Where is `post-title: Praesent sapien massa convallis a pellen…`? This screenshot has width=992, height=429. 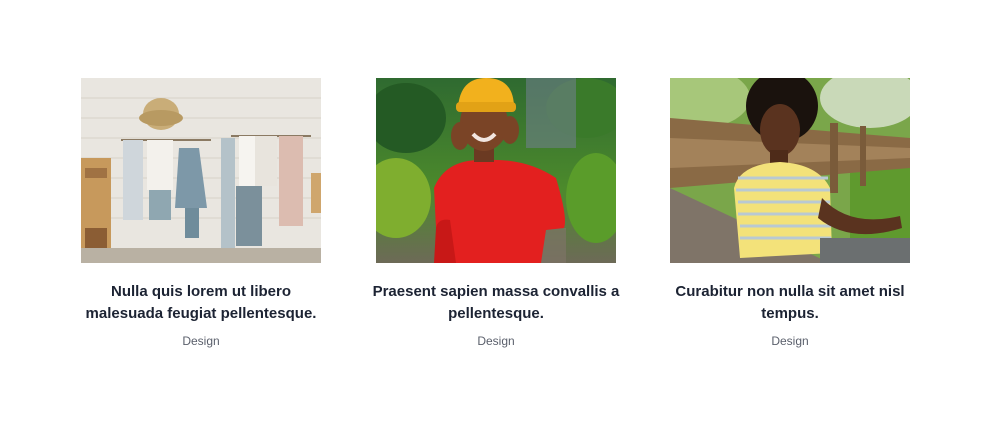
post-title: Praesent sapien massa convallis a pellen… is located at coordinates (496, 303).